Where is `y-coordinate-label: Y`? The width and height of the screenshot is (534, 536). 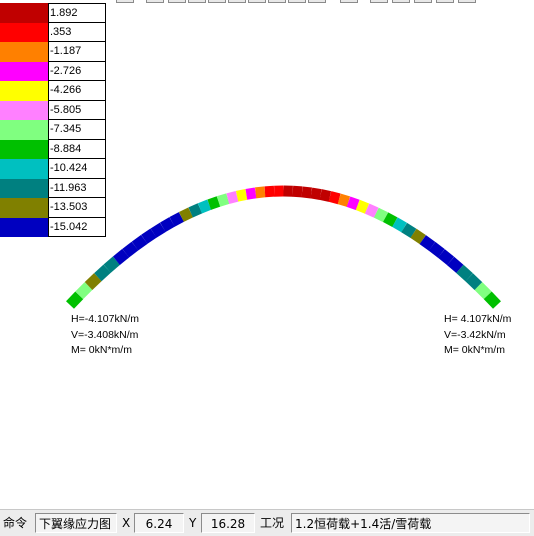 y-coordinate-label: Y is located at coordinates (193, 523).